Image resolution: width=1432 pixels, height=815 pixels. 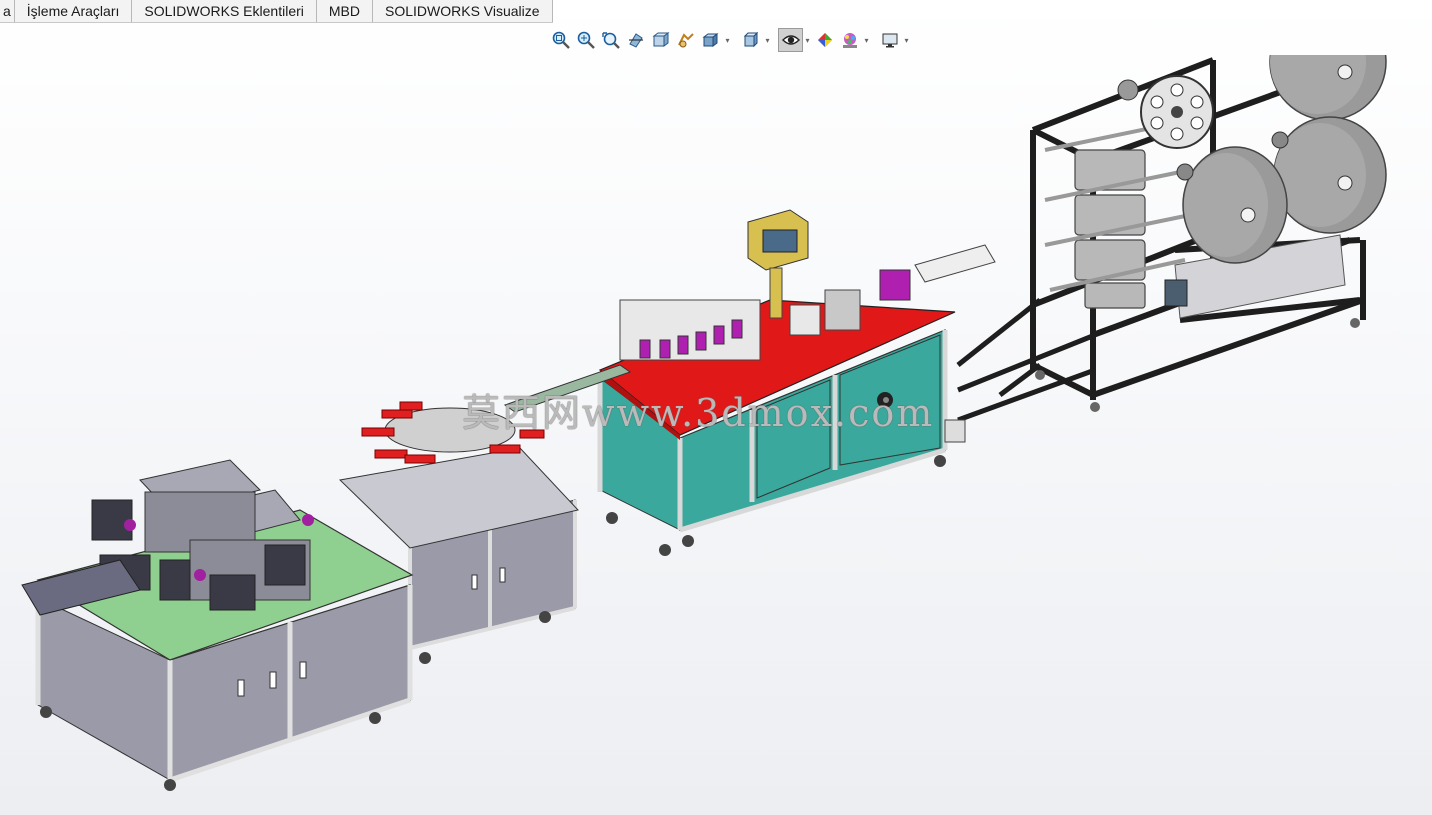 What do you see at coordinates (463, 11) in the screenshot?
I see `tab-solidworks-visualize: SOLIDWORKS Visualize` at bounding box center [463, 11].